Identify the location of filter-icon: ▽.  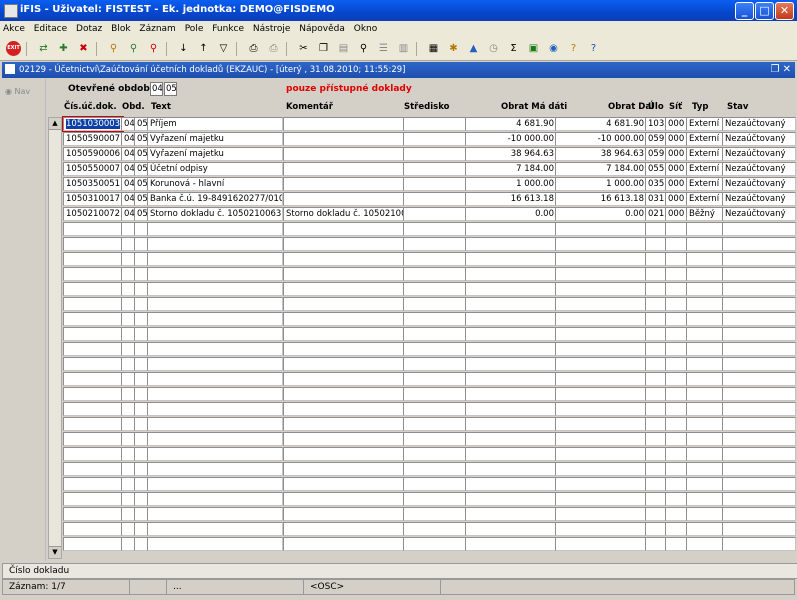
(223, 48).